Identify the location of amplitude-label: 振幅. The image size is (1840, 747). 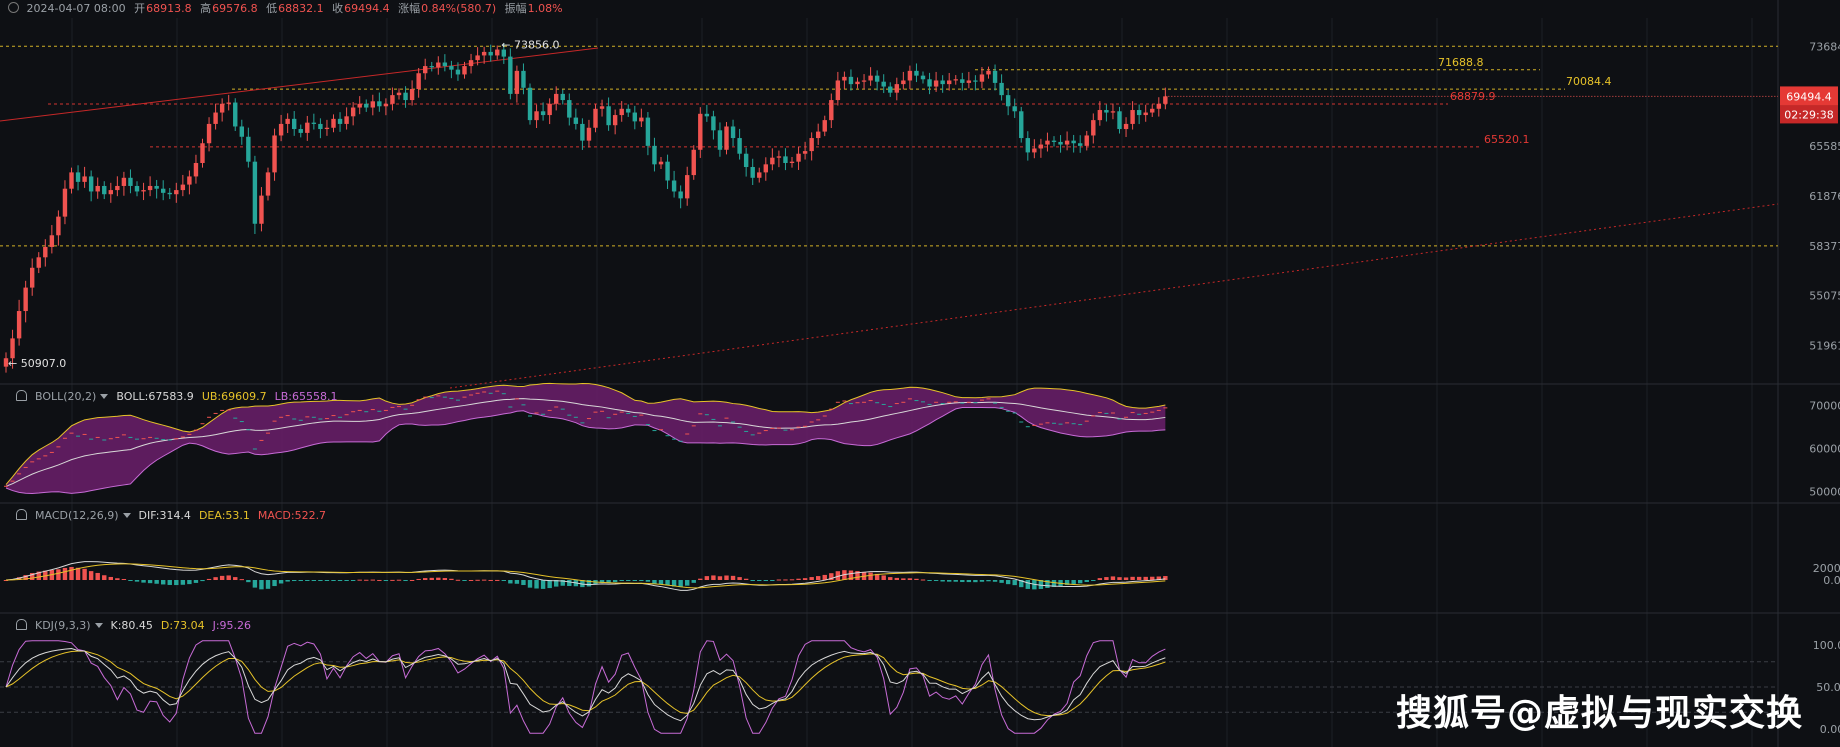
(515, 8).